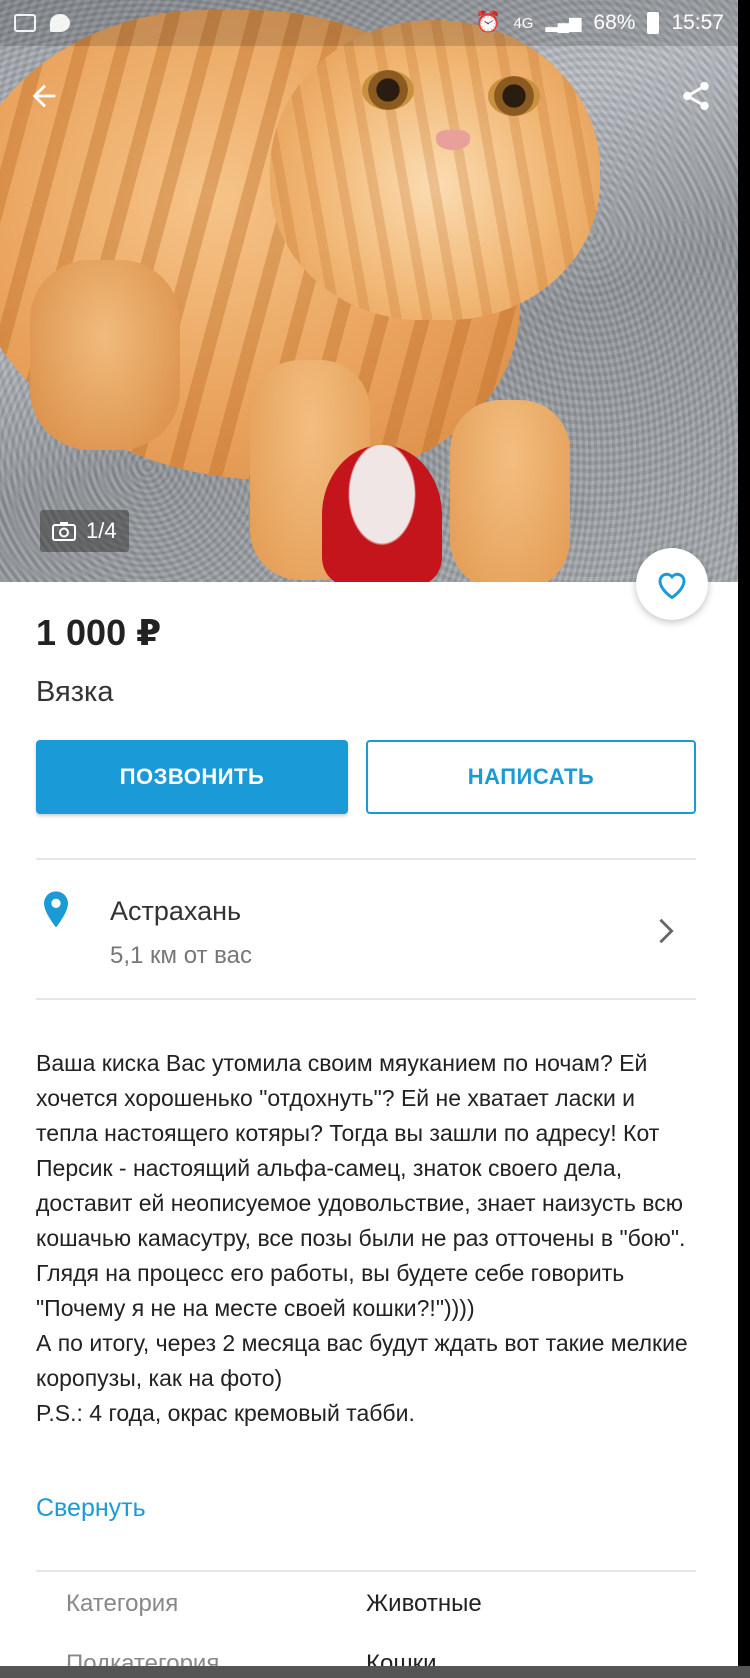  Describe the element at coordinates (563, 23) in the screenshot. I see `signal-icon: ▂▄▆` at that location.